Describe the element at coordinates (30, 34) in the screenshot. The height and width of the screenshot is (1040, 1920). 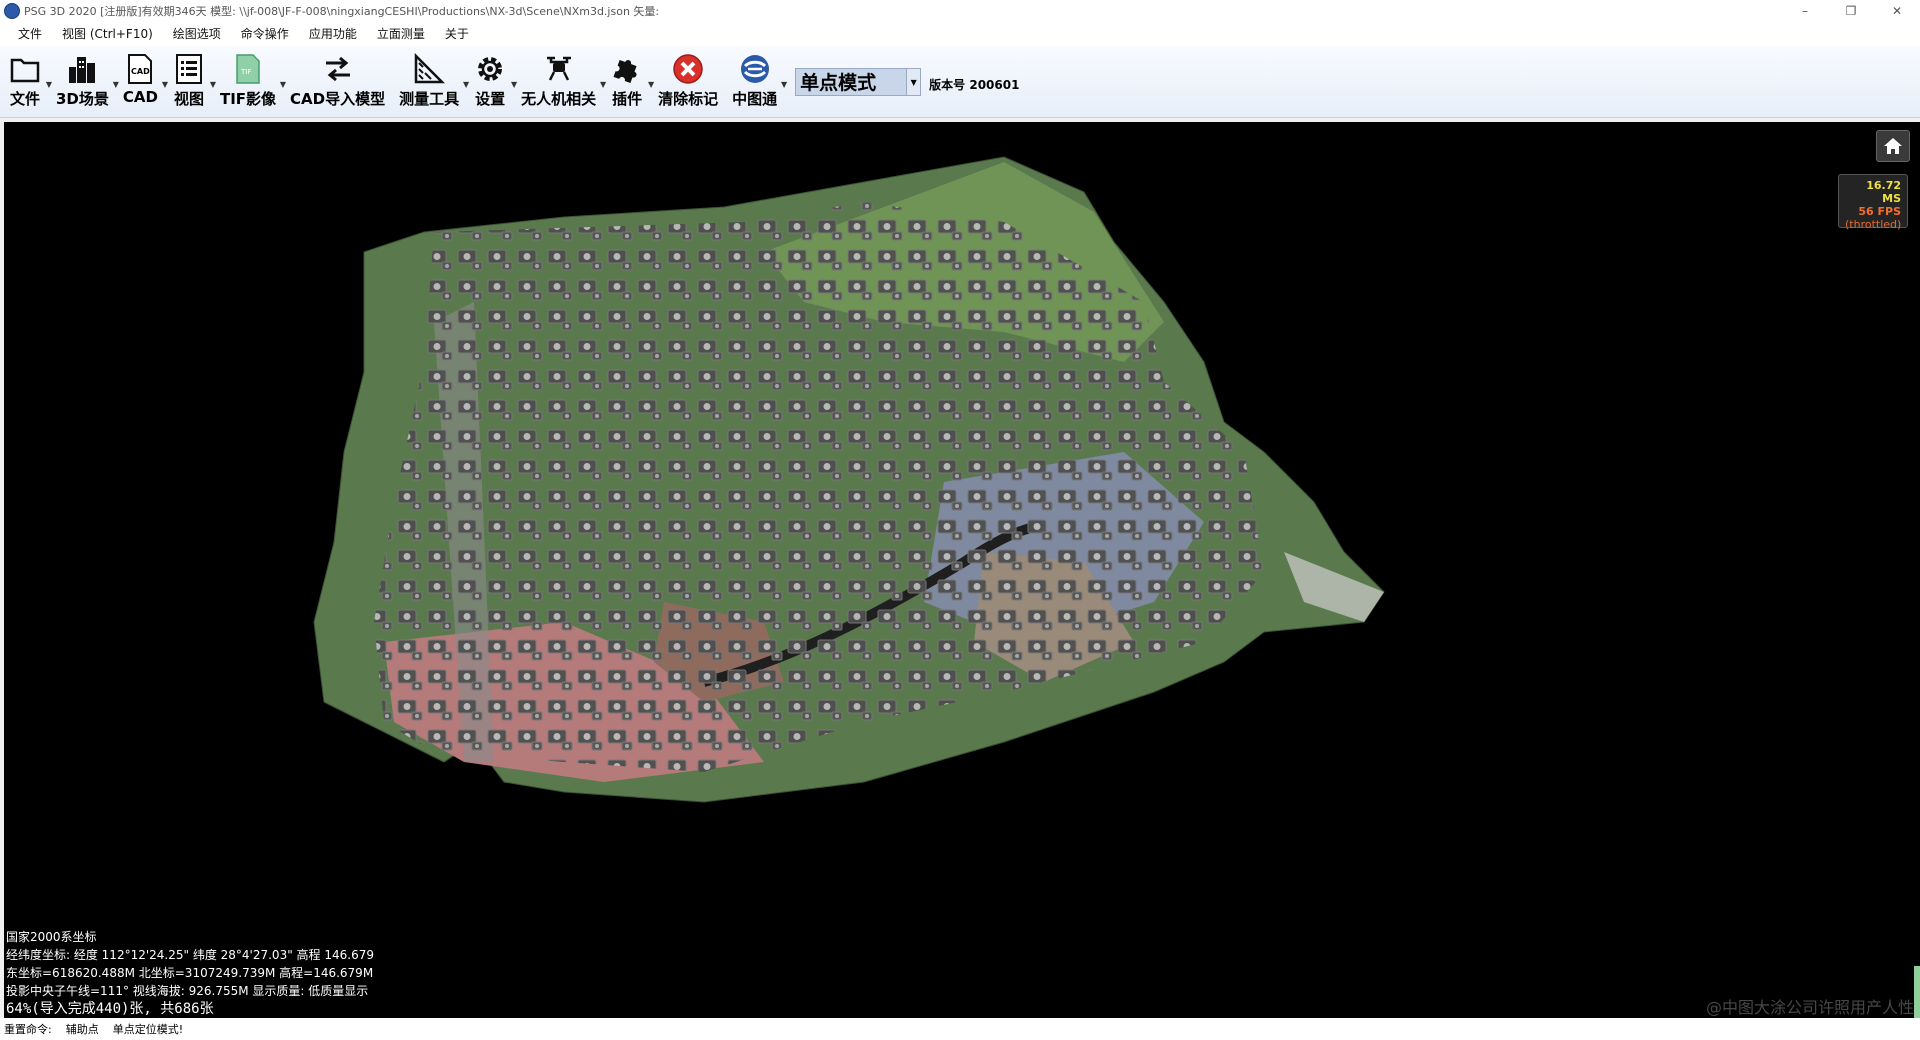
I see `menu-file: 文件` at that location.